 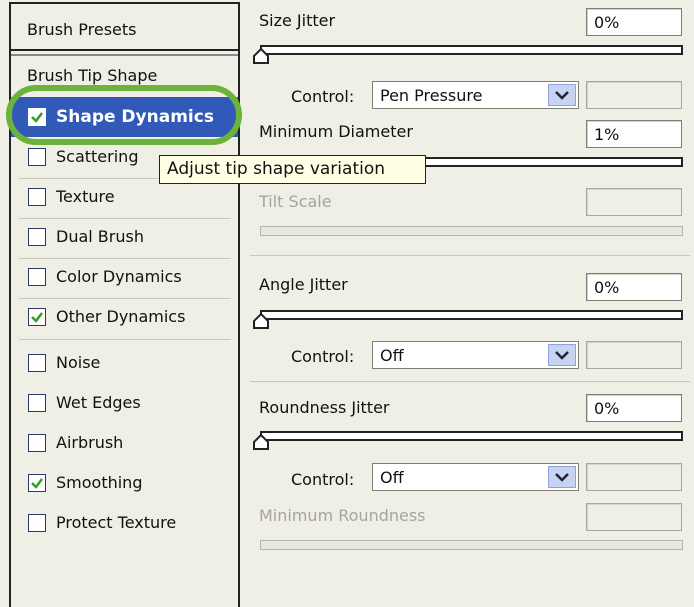 I want to click on sidebar-item-smoothing: Smoothing, so click(x=124, y=483).